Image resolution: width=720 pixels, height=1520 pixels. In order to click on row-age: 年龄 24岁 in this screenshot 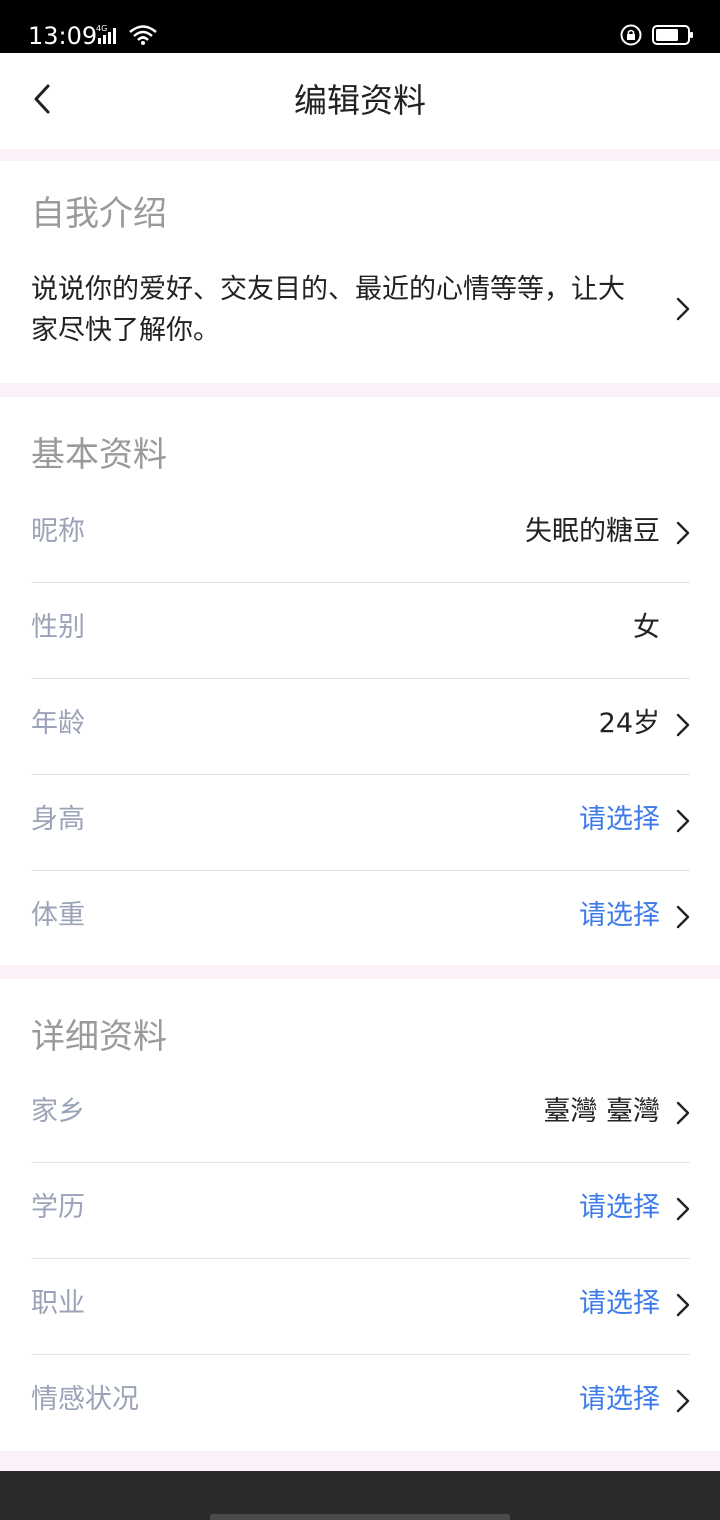, I will do `click(360, 727)`.